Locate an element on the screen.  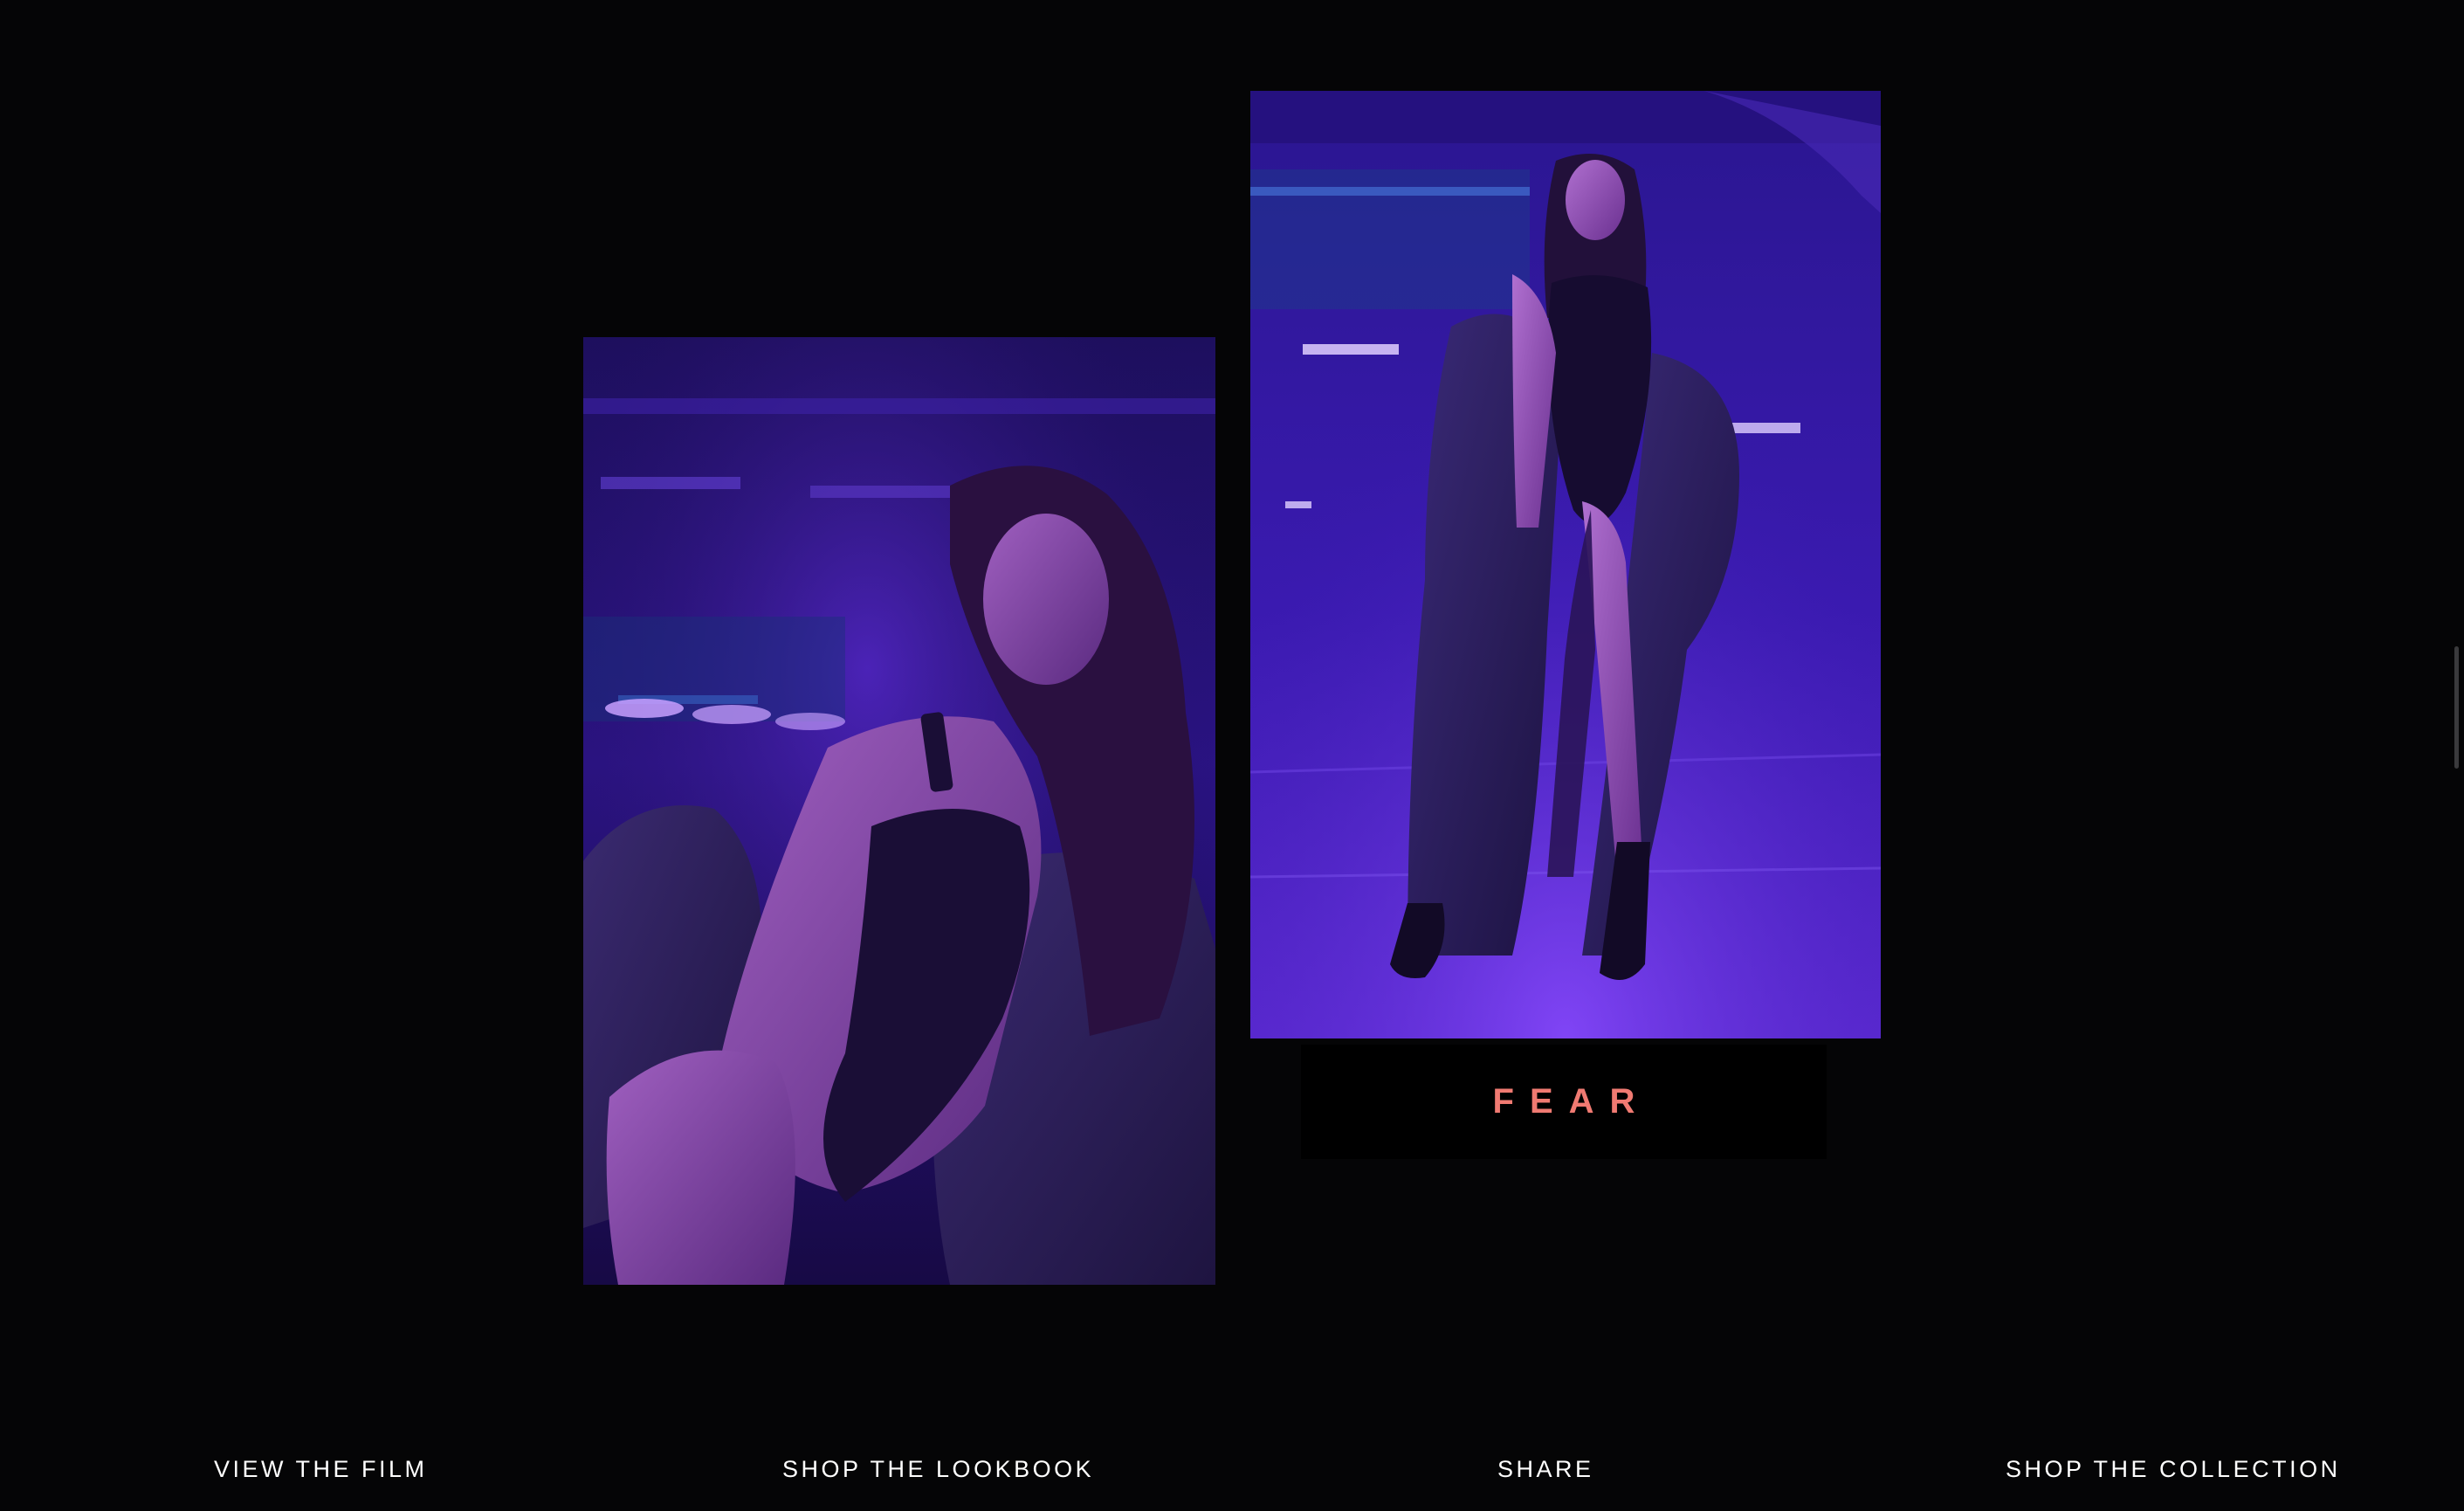
shop-collection-link: SHOP THE COLLECTION is located at coordinates (2173, 1469).